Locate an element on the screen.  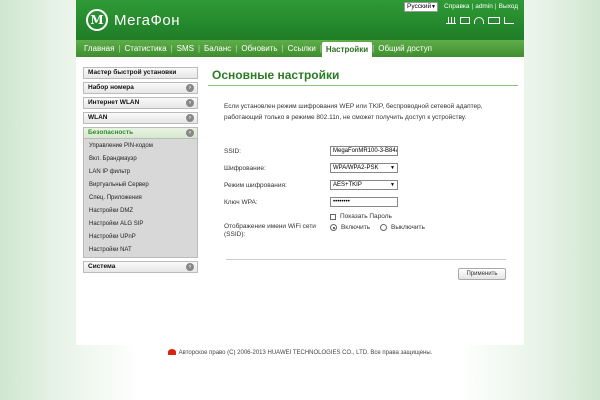
encryption-mode-select: AES+TKIP ▼ is located at coordinates (364, 185).